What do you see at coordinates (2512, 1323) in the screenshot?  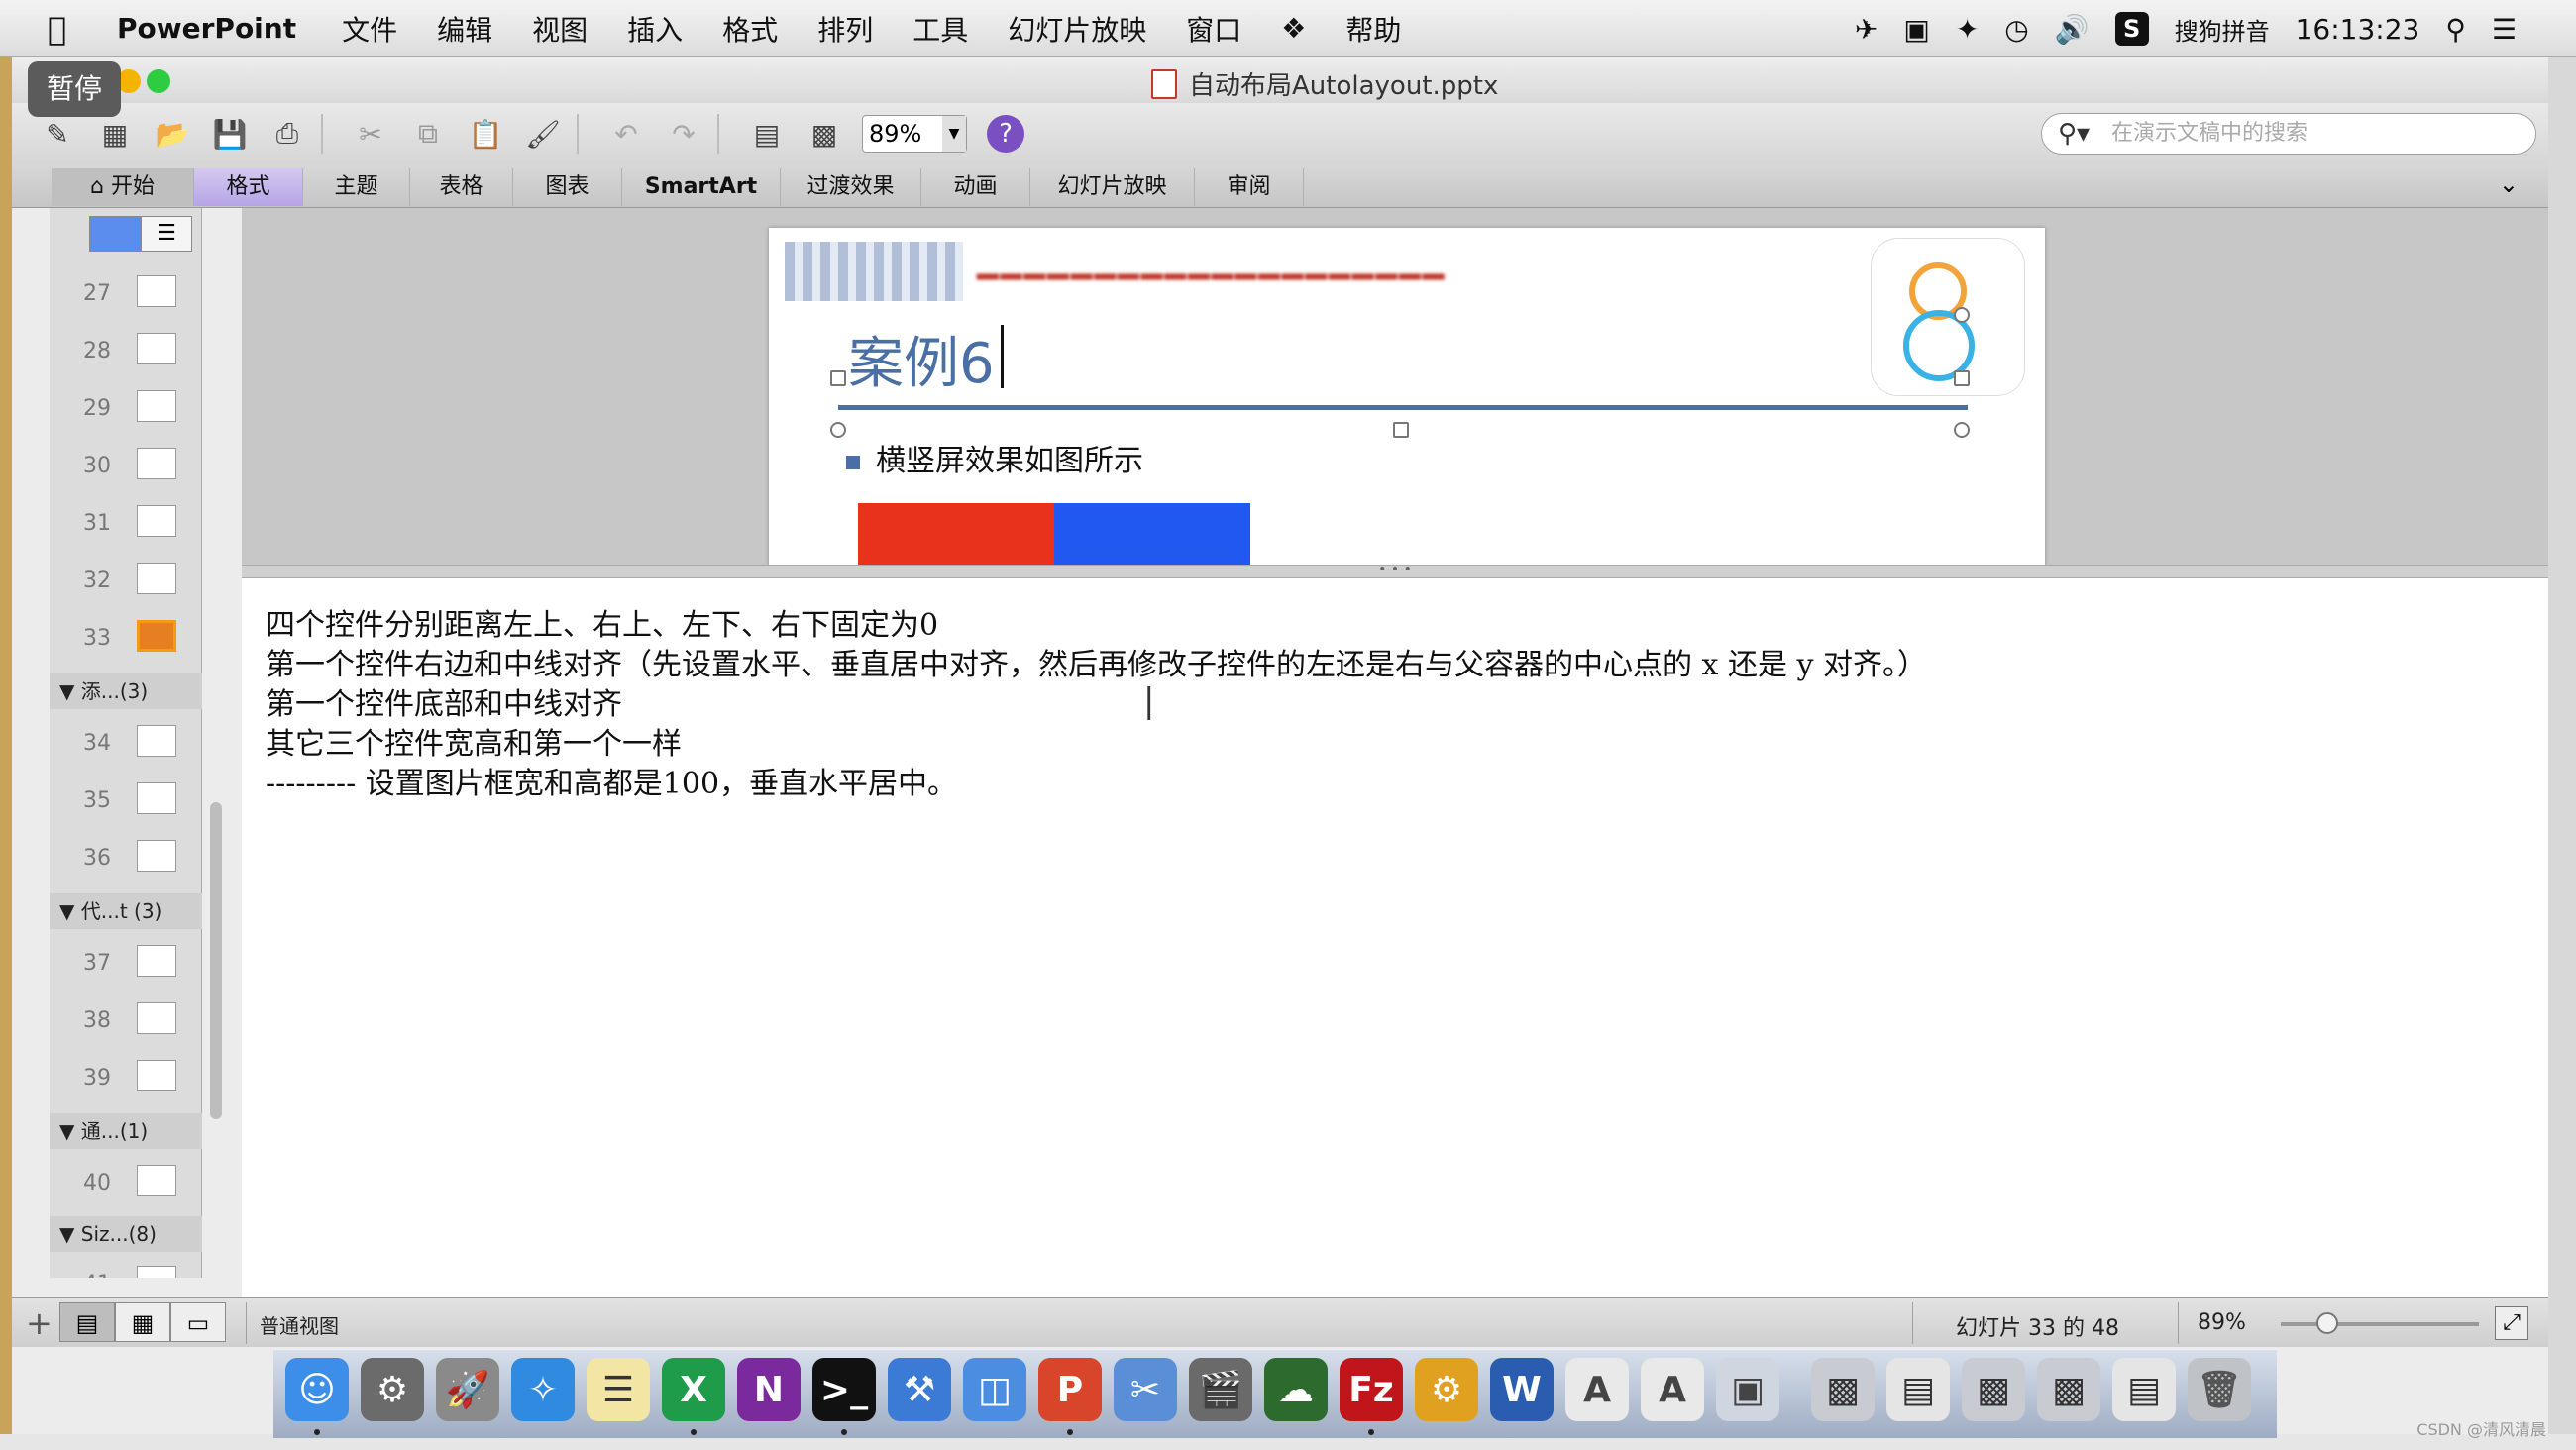 I see `fit-to-window-icon: ⤢` at bounding box center [2512, 1323].